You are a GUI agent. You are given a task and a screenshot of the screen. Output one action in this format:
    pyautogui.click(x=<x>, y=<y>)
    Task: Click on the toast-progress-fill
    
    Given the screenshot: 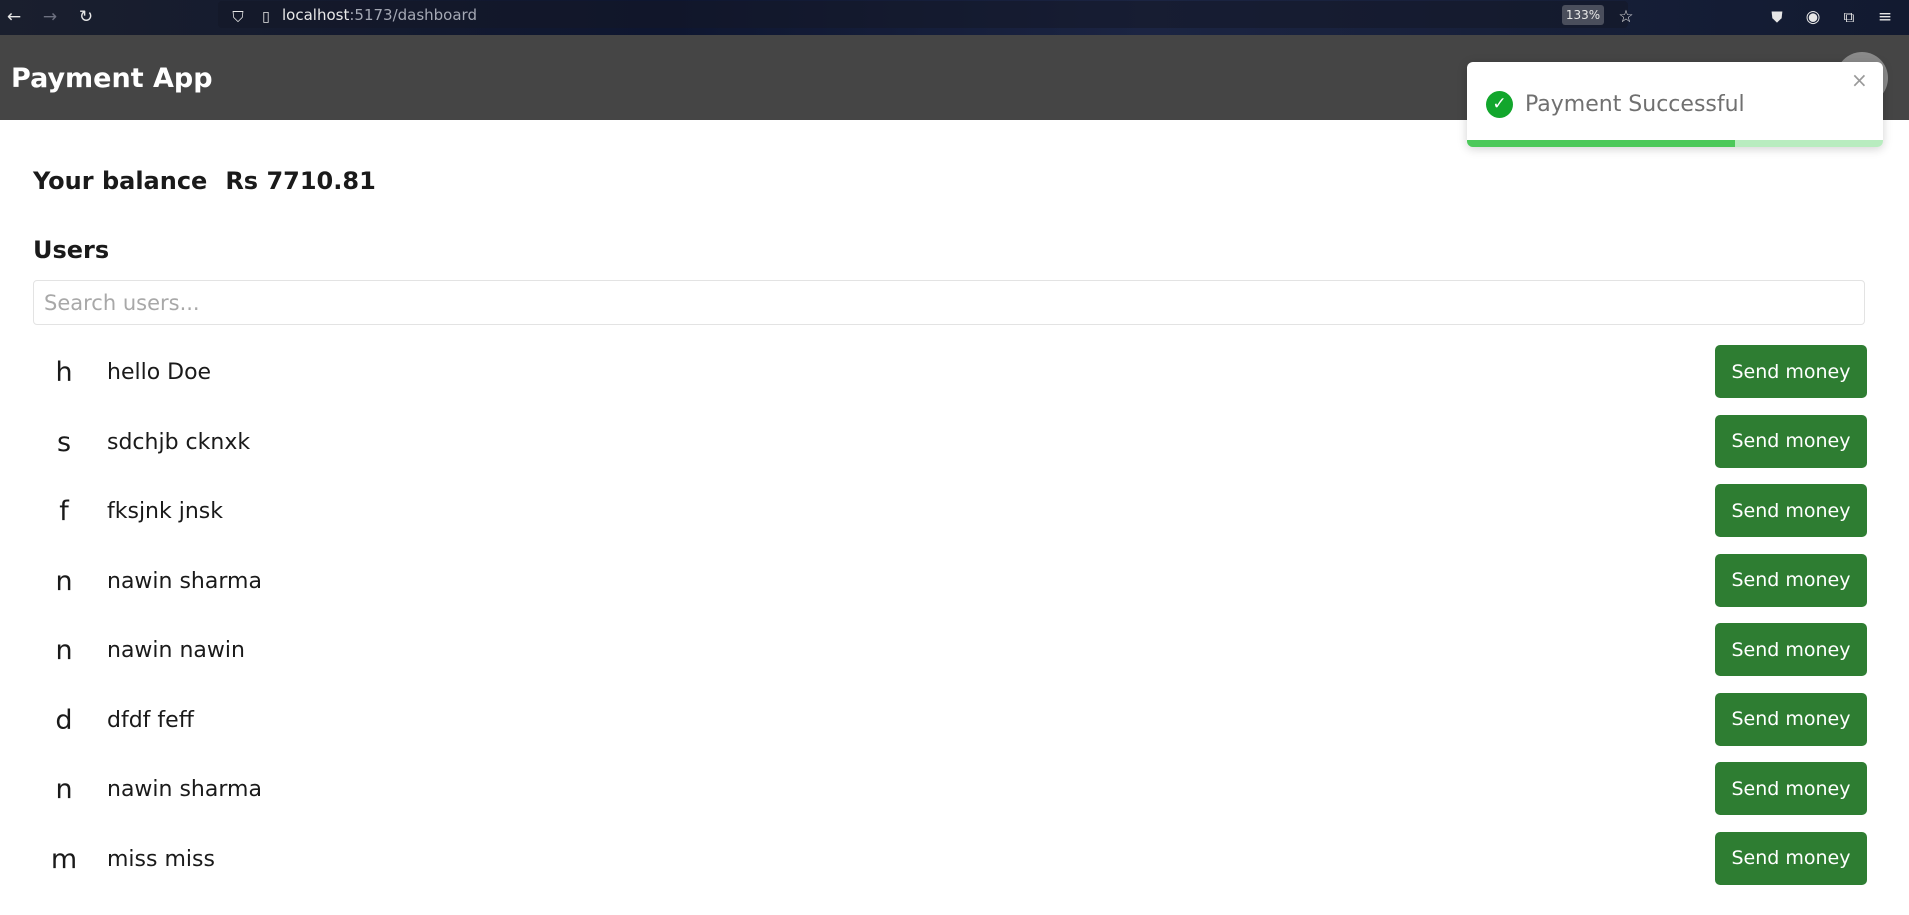 What is the action you would take?
    pyautogui.click(x=1601, y=143)
    